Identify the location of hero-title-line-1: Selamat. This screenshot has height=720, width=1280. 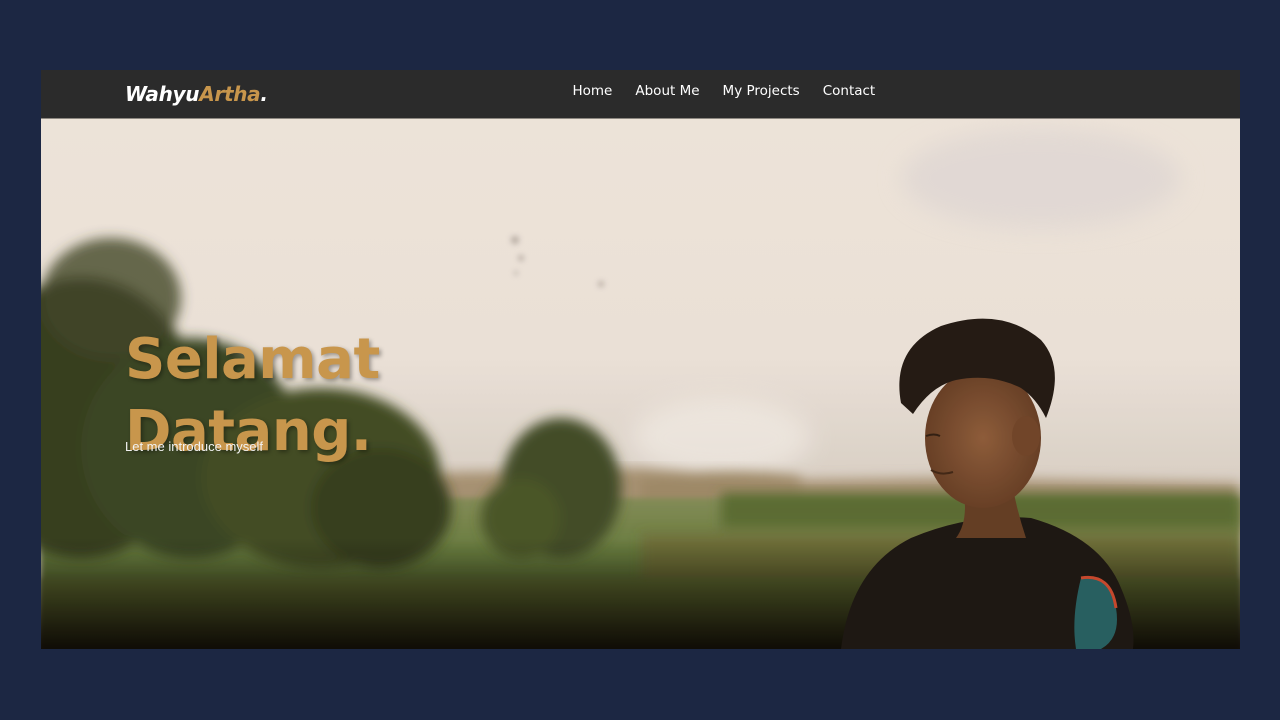
(252, 359).